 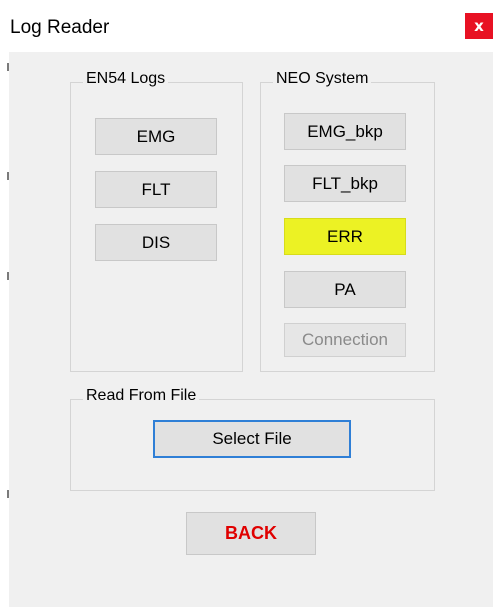 I want to click on title-bar: Log Reader x, so click(x=246, y=26).